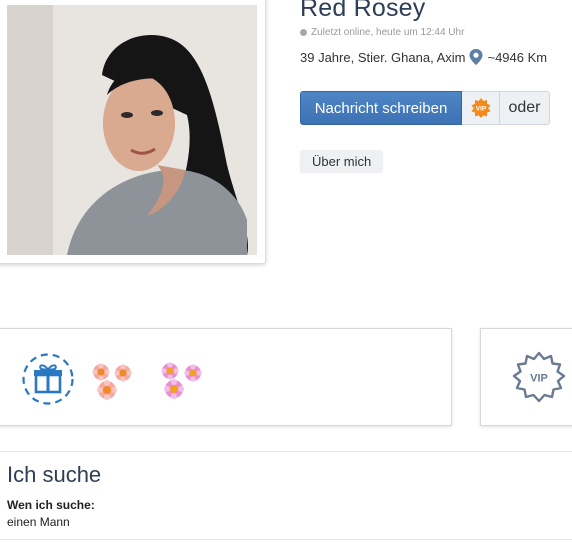 The image size is (572, 543). I want to click on vip-seal-text: VIP, so click(539, 379).